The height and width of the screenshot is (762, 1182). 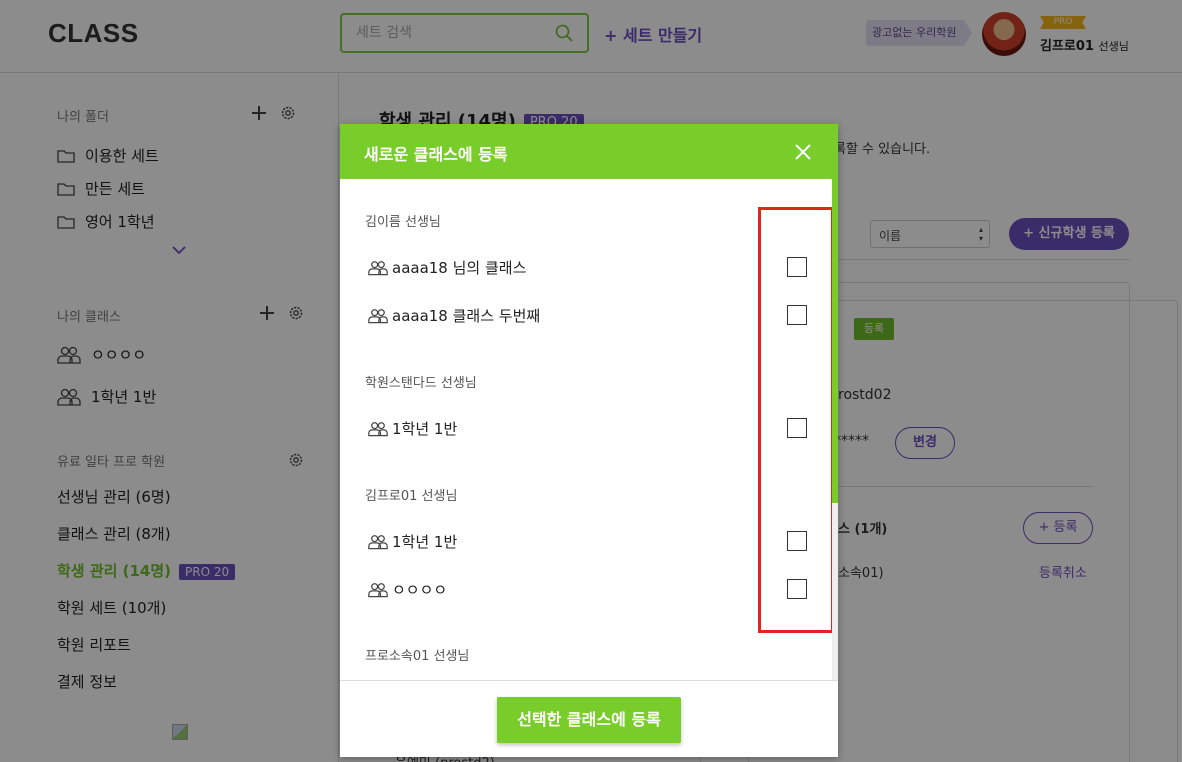 What do you see at coordinates (407, 589) in the screenshot?
I see `modal-class-row: ㅇㅇㅇㅇ` at bounding box center [407, 589].